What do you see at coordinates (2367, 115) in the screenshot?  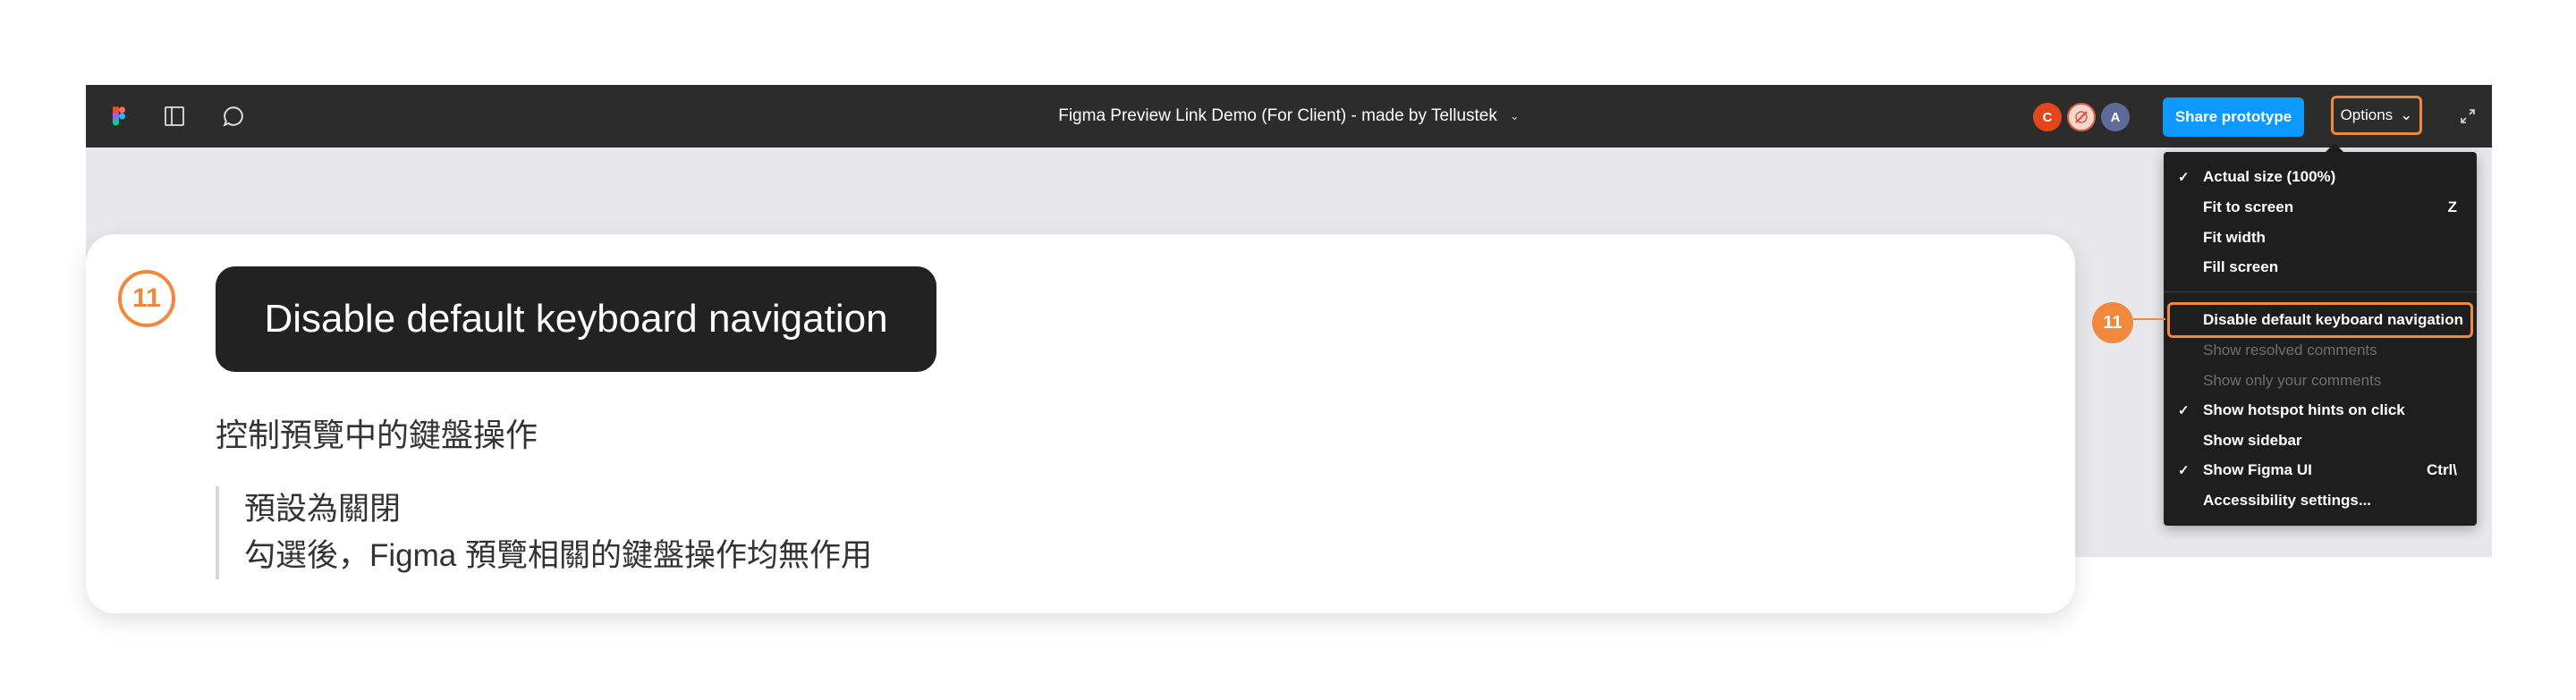 I see `options-label: Options` at bounding box center [2367, 115].